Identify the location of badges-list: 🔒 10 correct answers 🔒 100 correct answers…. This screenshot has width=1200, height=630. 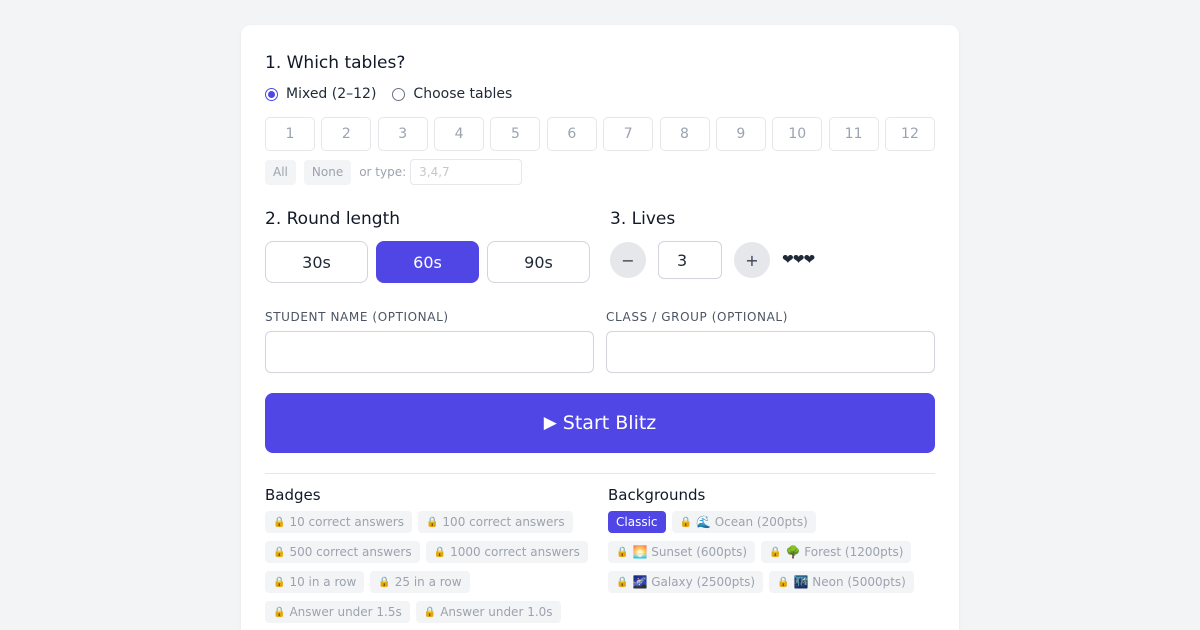
(432, 570).